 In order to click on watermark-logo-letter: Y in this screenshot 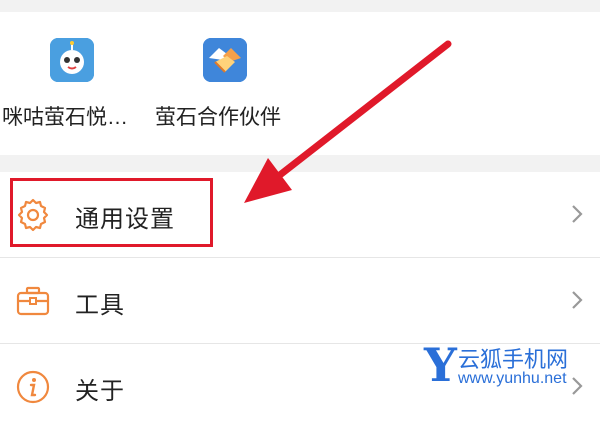, I will do `click(440, 365)`.